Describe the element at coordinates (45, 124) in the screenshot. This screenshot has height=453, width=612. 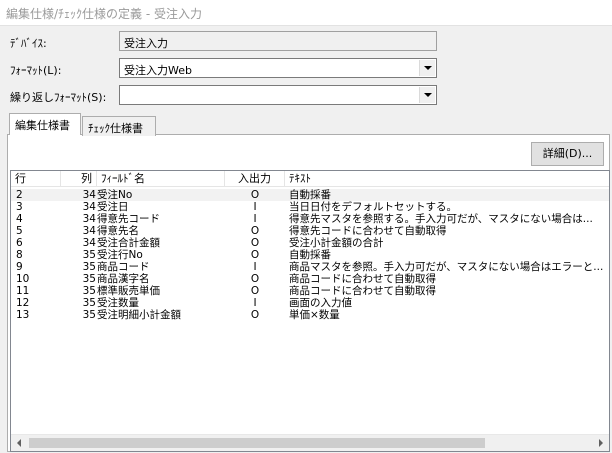
I see `tab-edit-spec: 編集仕様書` at that location.